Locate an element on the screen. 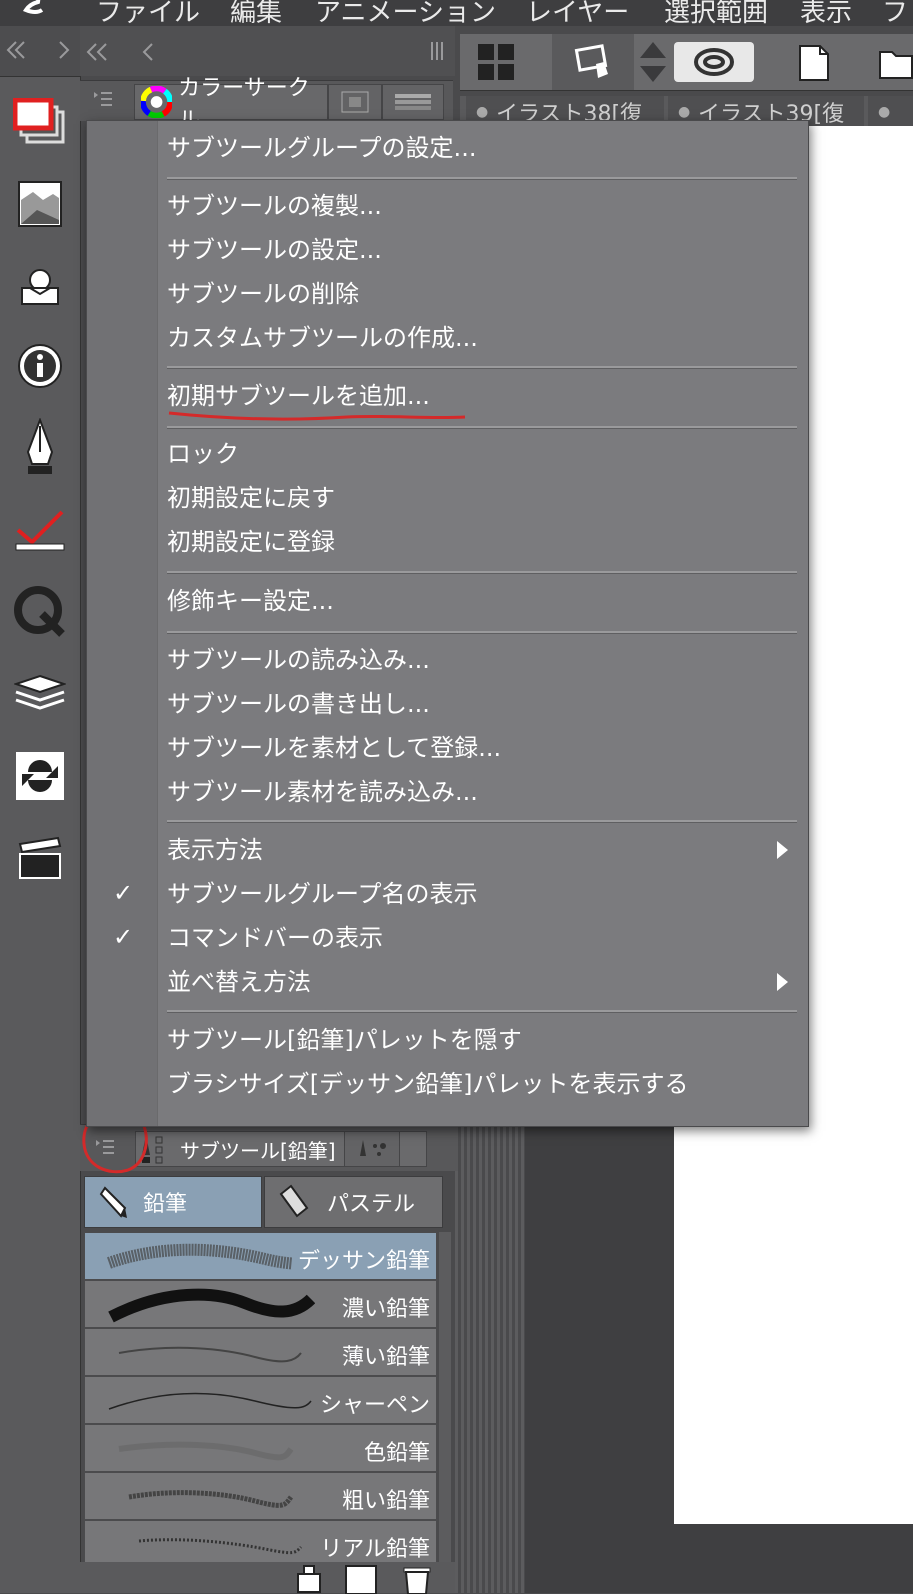  menu-item-hide-palette: サブツール[鉛筆]パレットを隠す is located at coordinates (344, 1040).